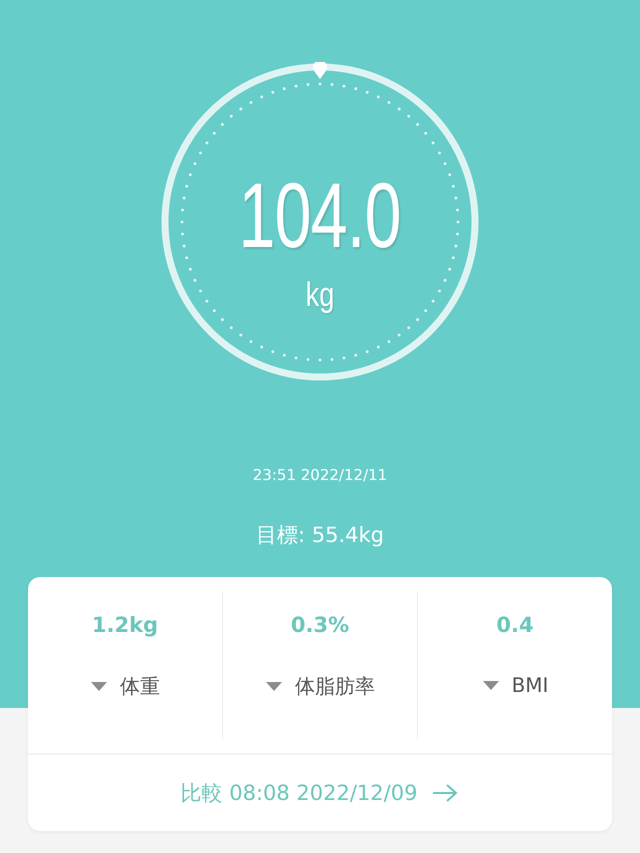  What do you see at coordinates (335, 686) in the screenshot?
I see `metric-label: 体脂肪率` at bounding box center [335, 686].